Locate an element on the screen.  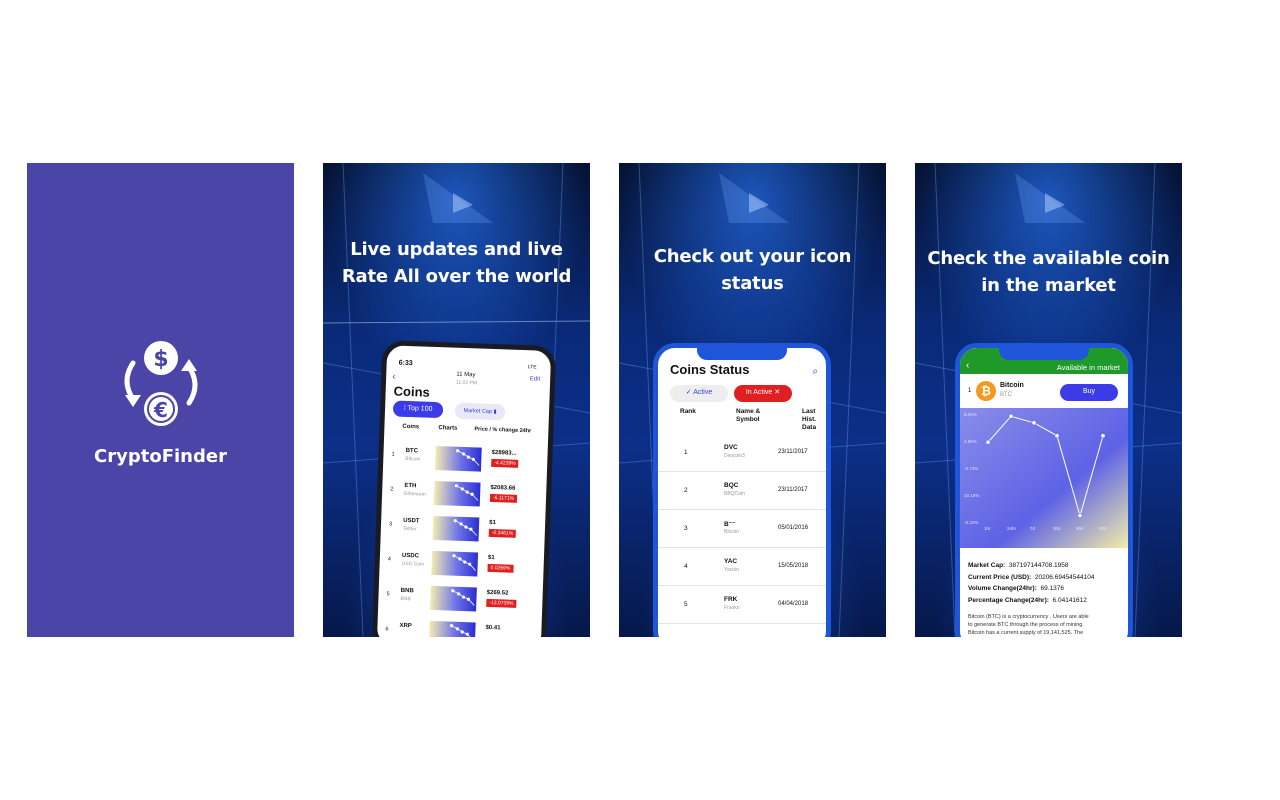
chart-x-label: 1hr is located at coordinates (987, 528).